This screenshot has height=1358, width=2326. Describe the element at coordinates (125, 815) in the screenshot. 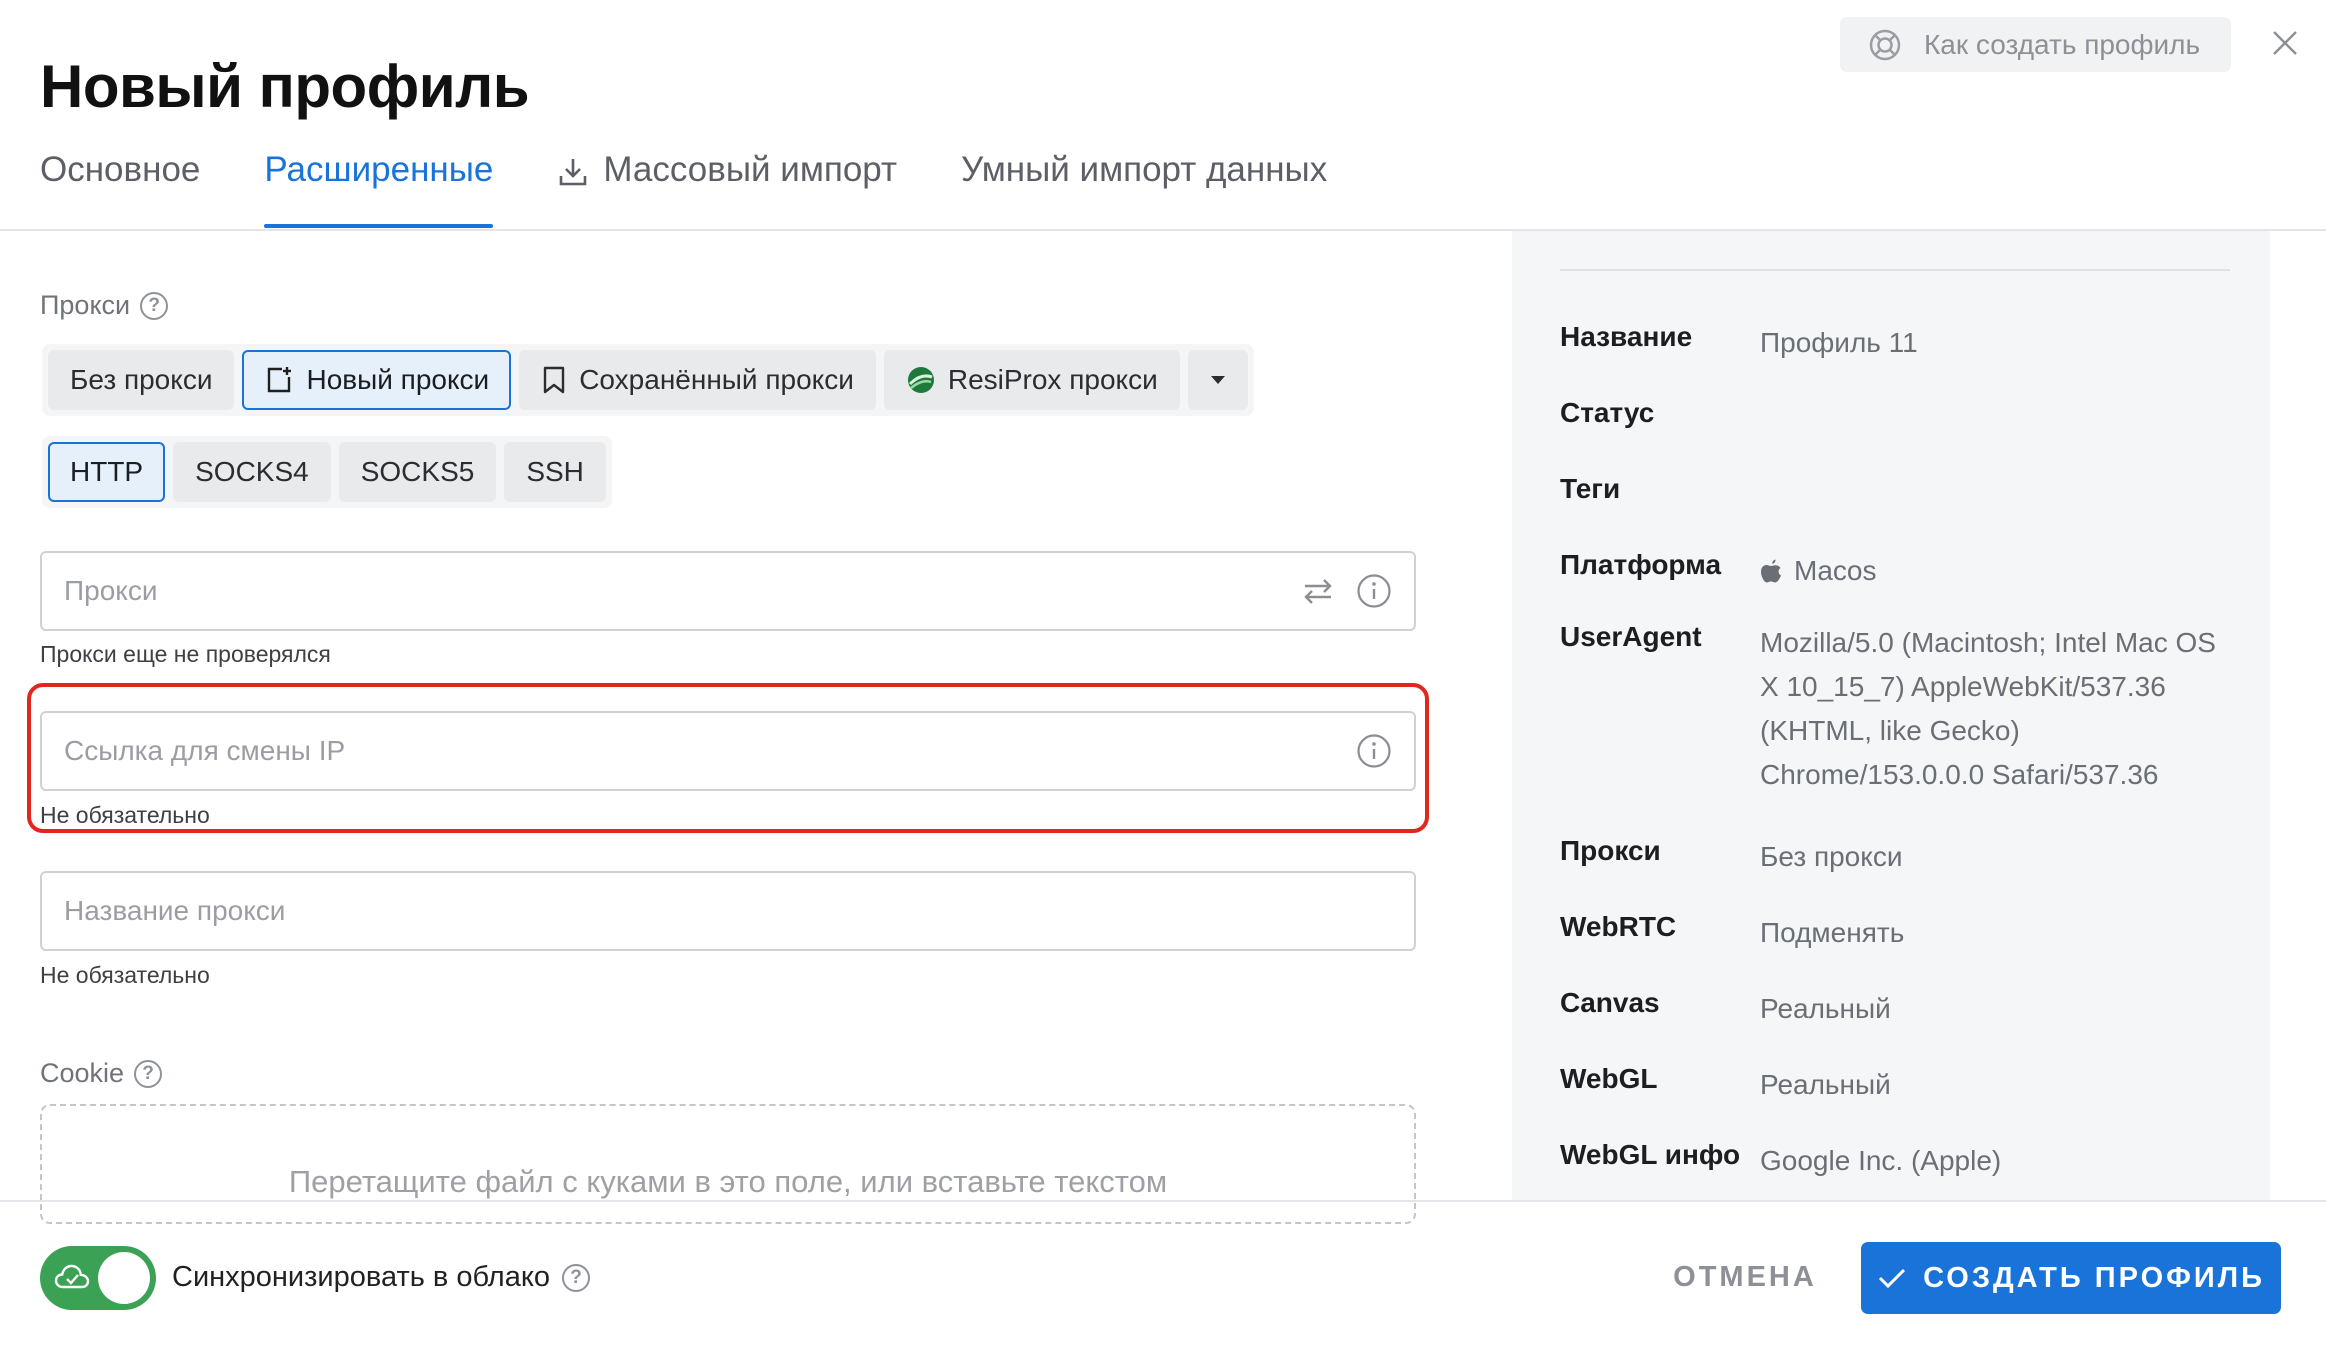

I see `ip-change-hint: Не обязательно` at that location.